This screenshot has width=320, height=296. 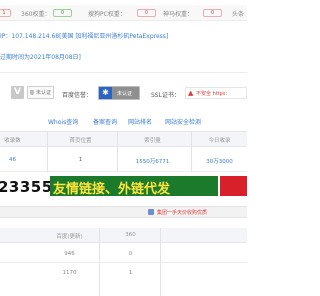 I want to click on rank-link: 网站排名, so click(x=140, y=121).